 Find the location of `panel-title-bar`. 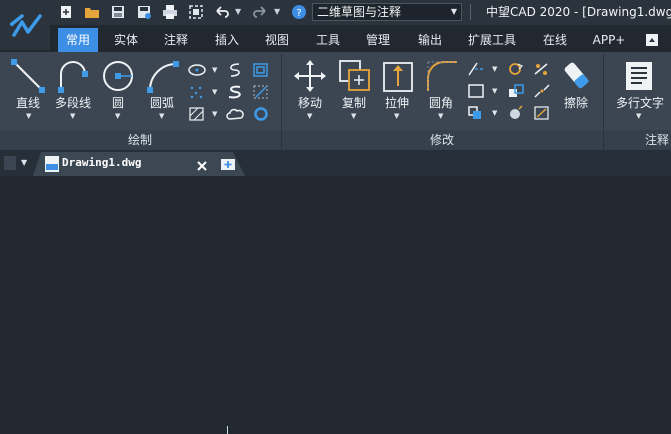

panel-title-bar is located at coordinates (335, 140).